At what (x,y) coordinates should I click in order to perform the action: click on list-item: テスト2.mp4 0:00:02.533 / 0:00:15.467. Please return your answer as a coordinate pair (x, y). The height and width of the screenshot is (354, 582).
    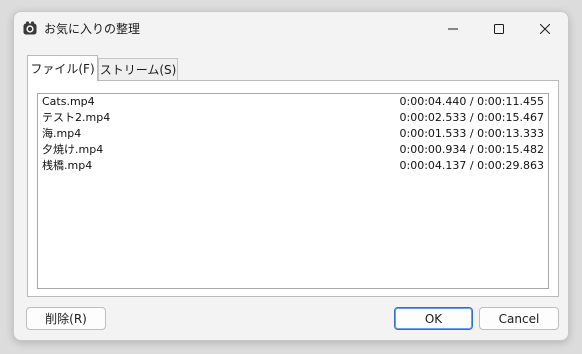
    Looking at the image, I should click on (293, 118).